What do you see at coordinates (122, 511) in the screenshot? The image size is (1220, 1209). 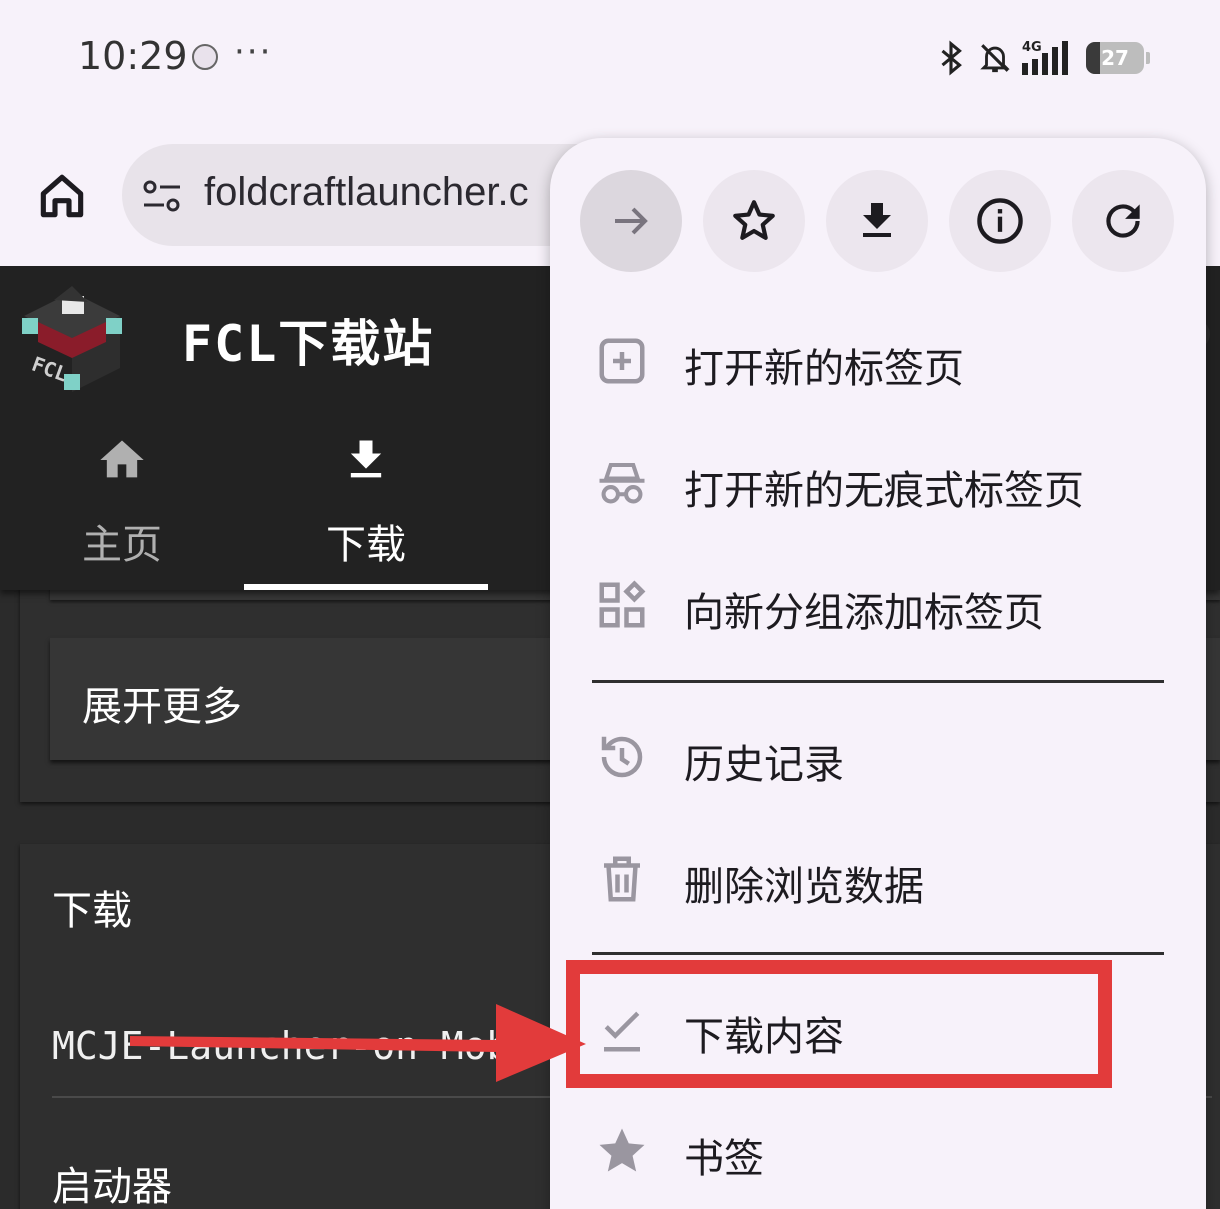 I see `tab-home: 主页` at bounding box center [122, 511].